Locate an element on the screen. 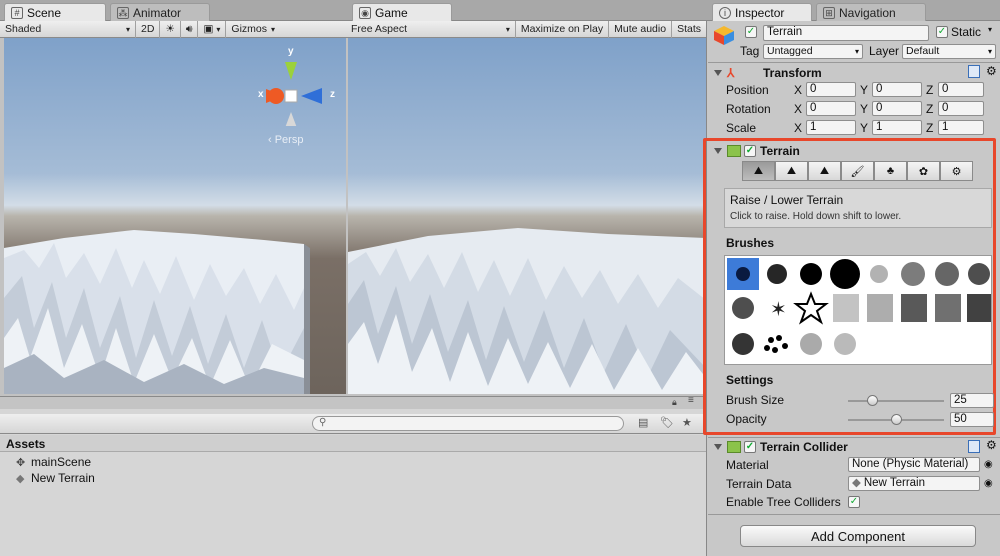 The image size is (1000, 556). orientation-gizmo: y x z ‹ Persp is located at coordinates (296, 98).